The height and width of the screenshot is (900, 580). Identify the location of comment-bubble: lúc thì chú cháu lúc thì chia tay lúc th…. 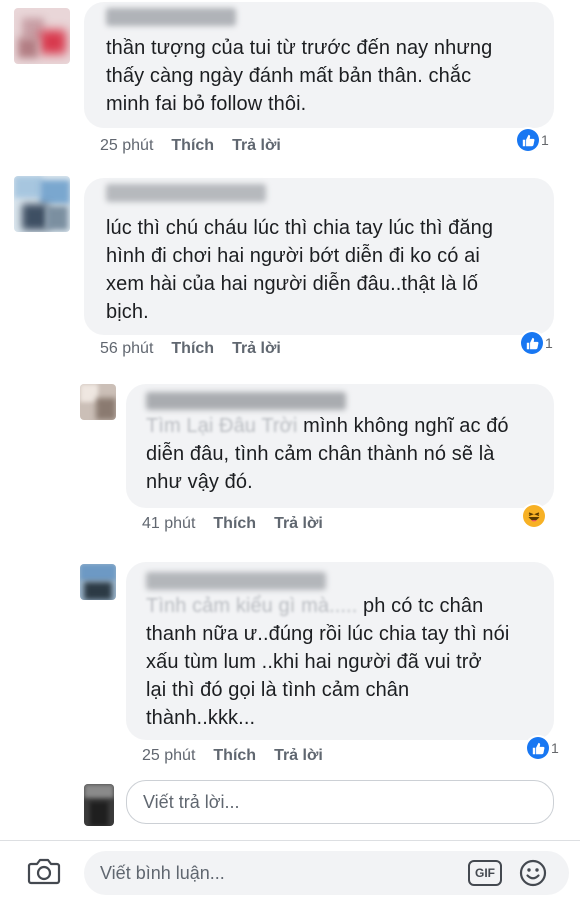
(319, 256).